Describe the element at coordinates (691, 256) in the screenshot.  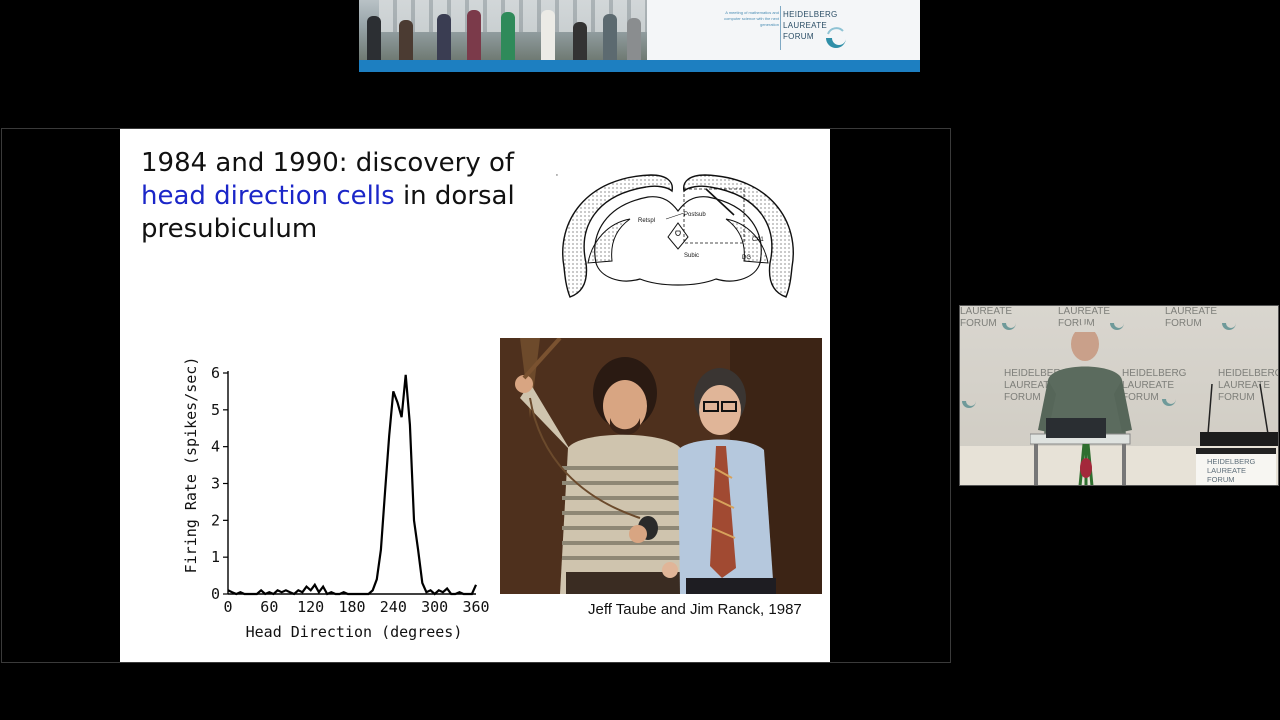
I see `label-subic: Subic` at that location.